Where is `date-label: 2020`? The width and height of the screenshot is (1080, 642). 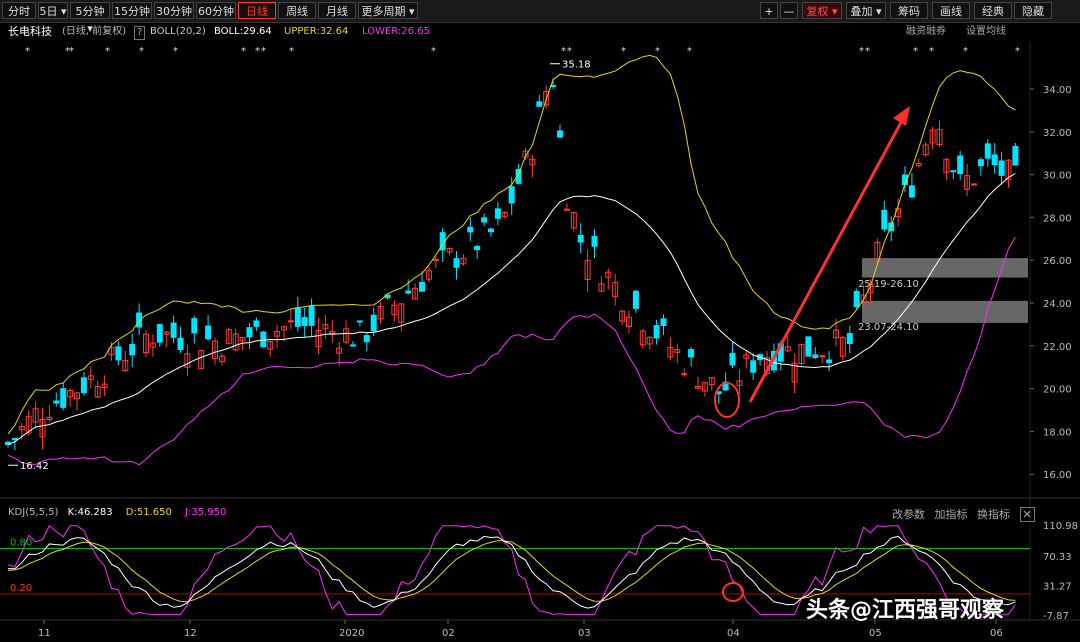
date-label: 2020 is located at coordinates (351, 633).